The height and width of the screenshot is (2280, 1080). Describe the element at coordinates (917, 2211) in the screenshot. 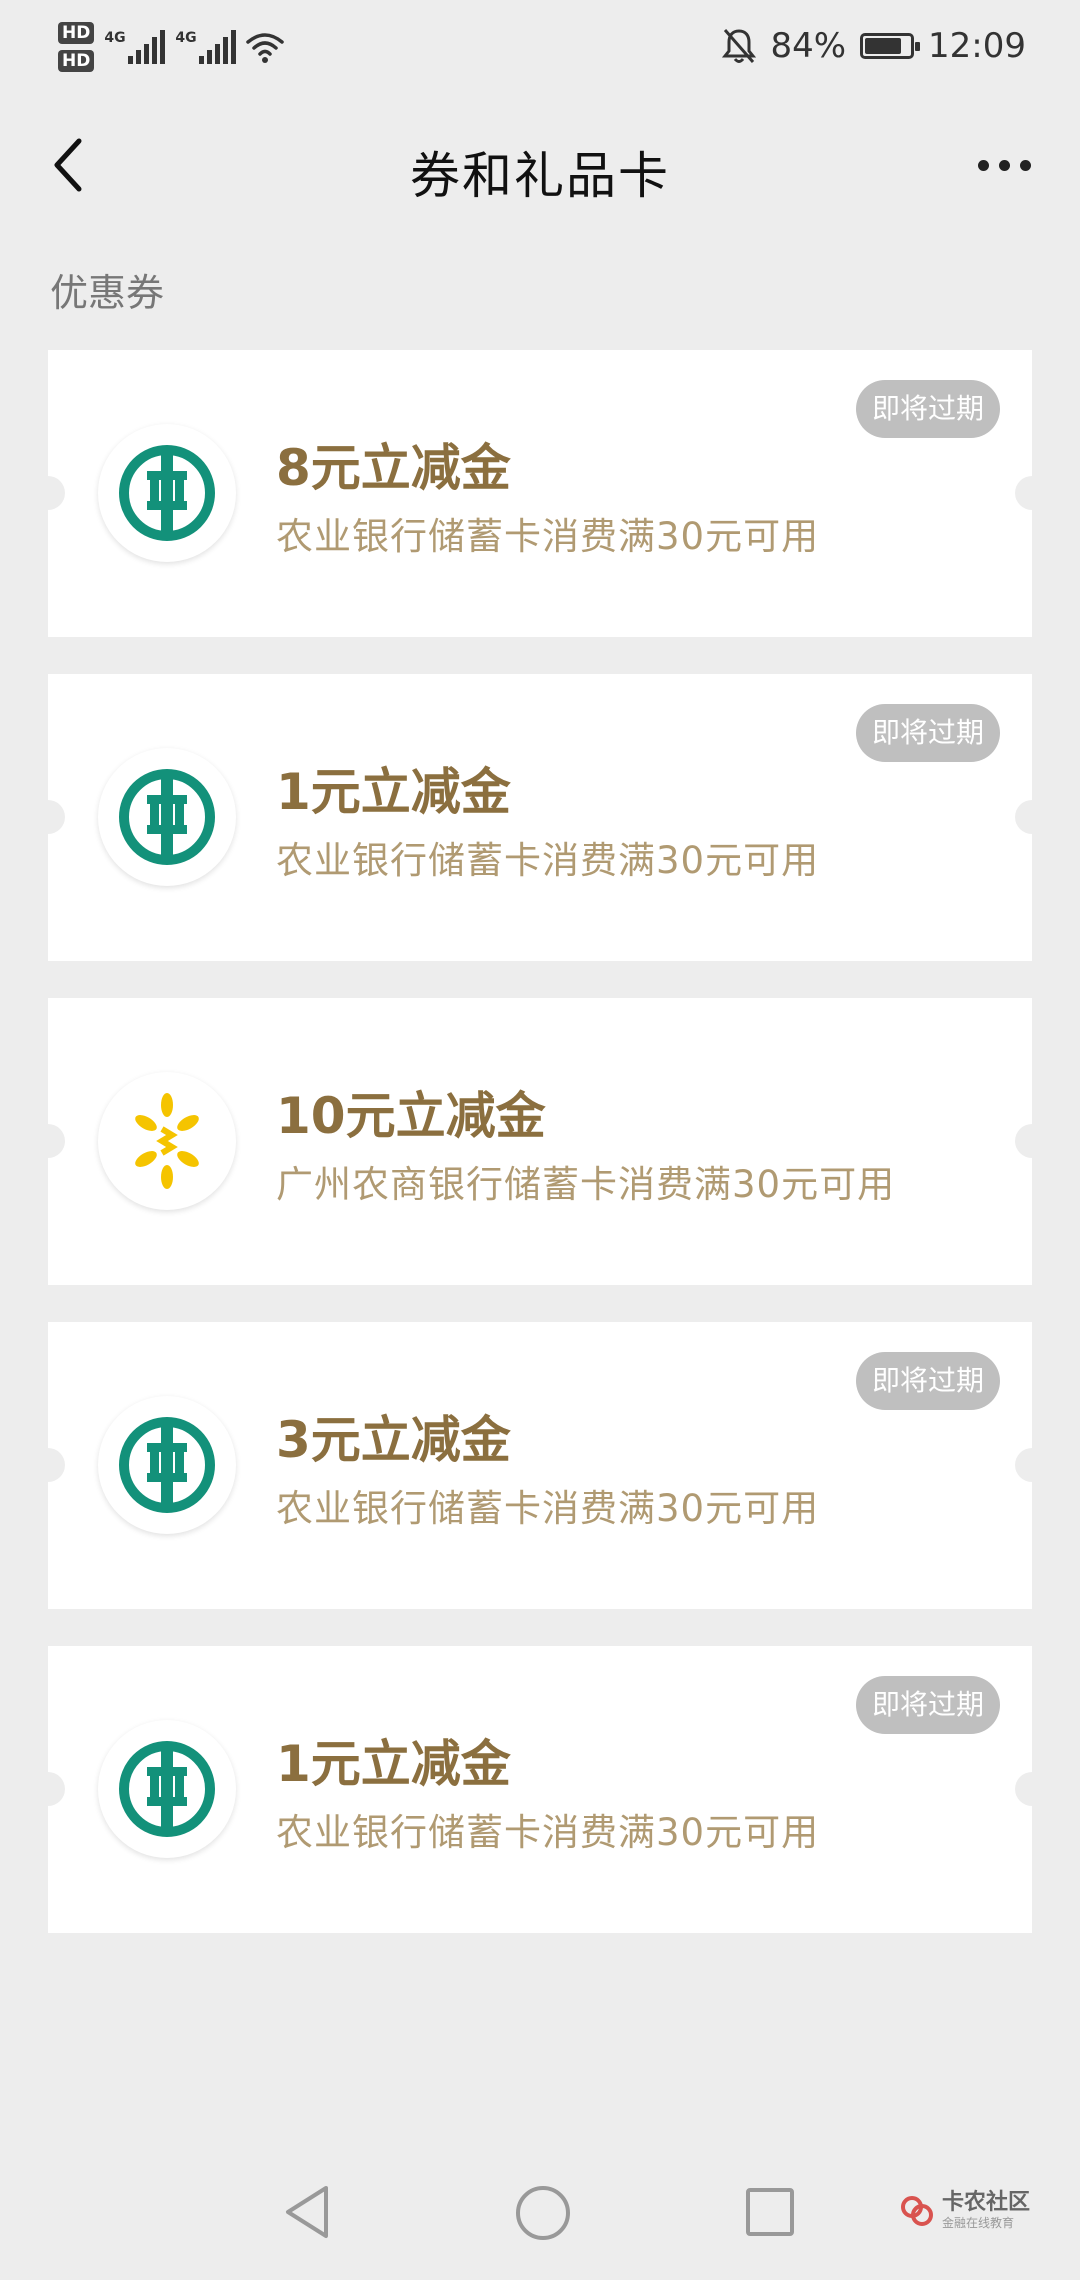

I see `watermark-logo-icon` at that location.